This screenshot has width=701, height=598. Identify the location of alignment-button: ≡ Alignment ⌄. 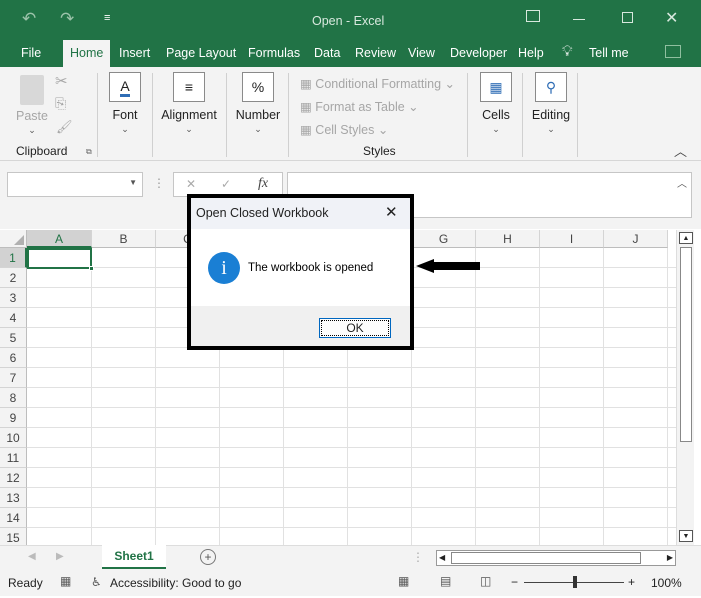
(189, 103).